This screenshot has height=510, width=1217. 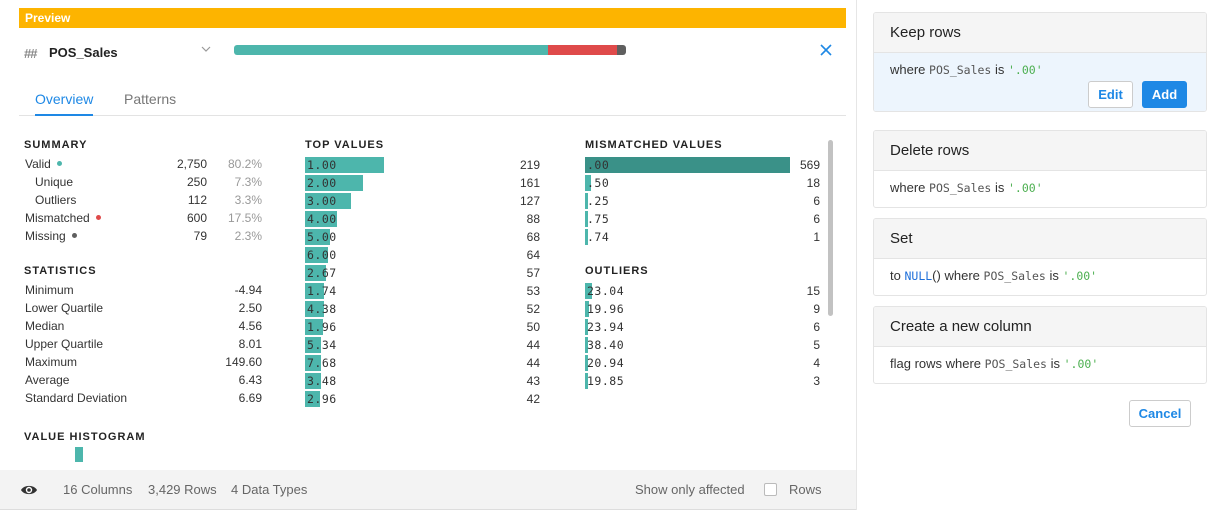 What do you see at coordinates (702, 327) in the screenshot?
I see `outlier-row: 23.94 6` at bounding box center [702, 327].